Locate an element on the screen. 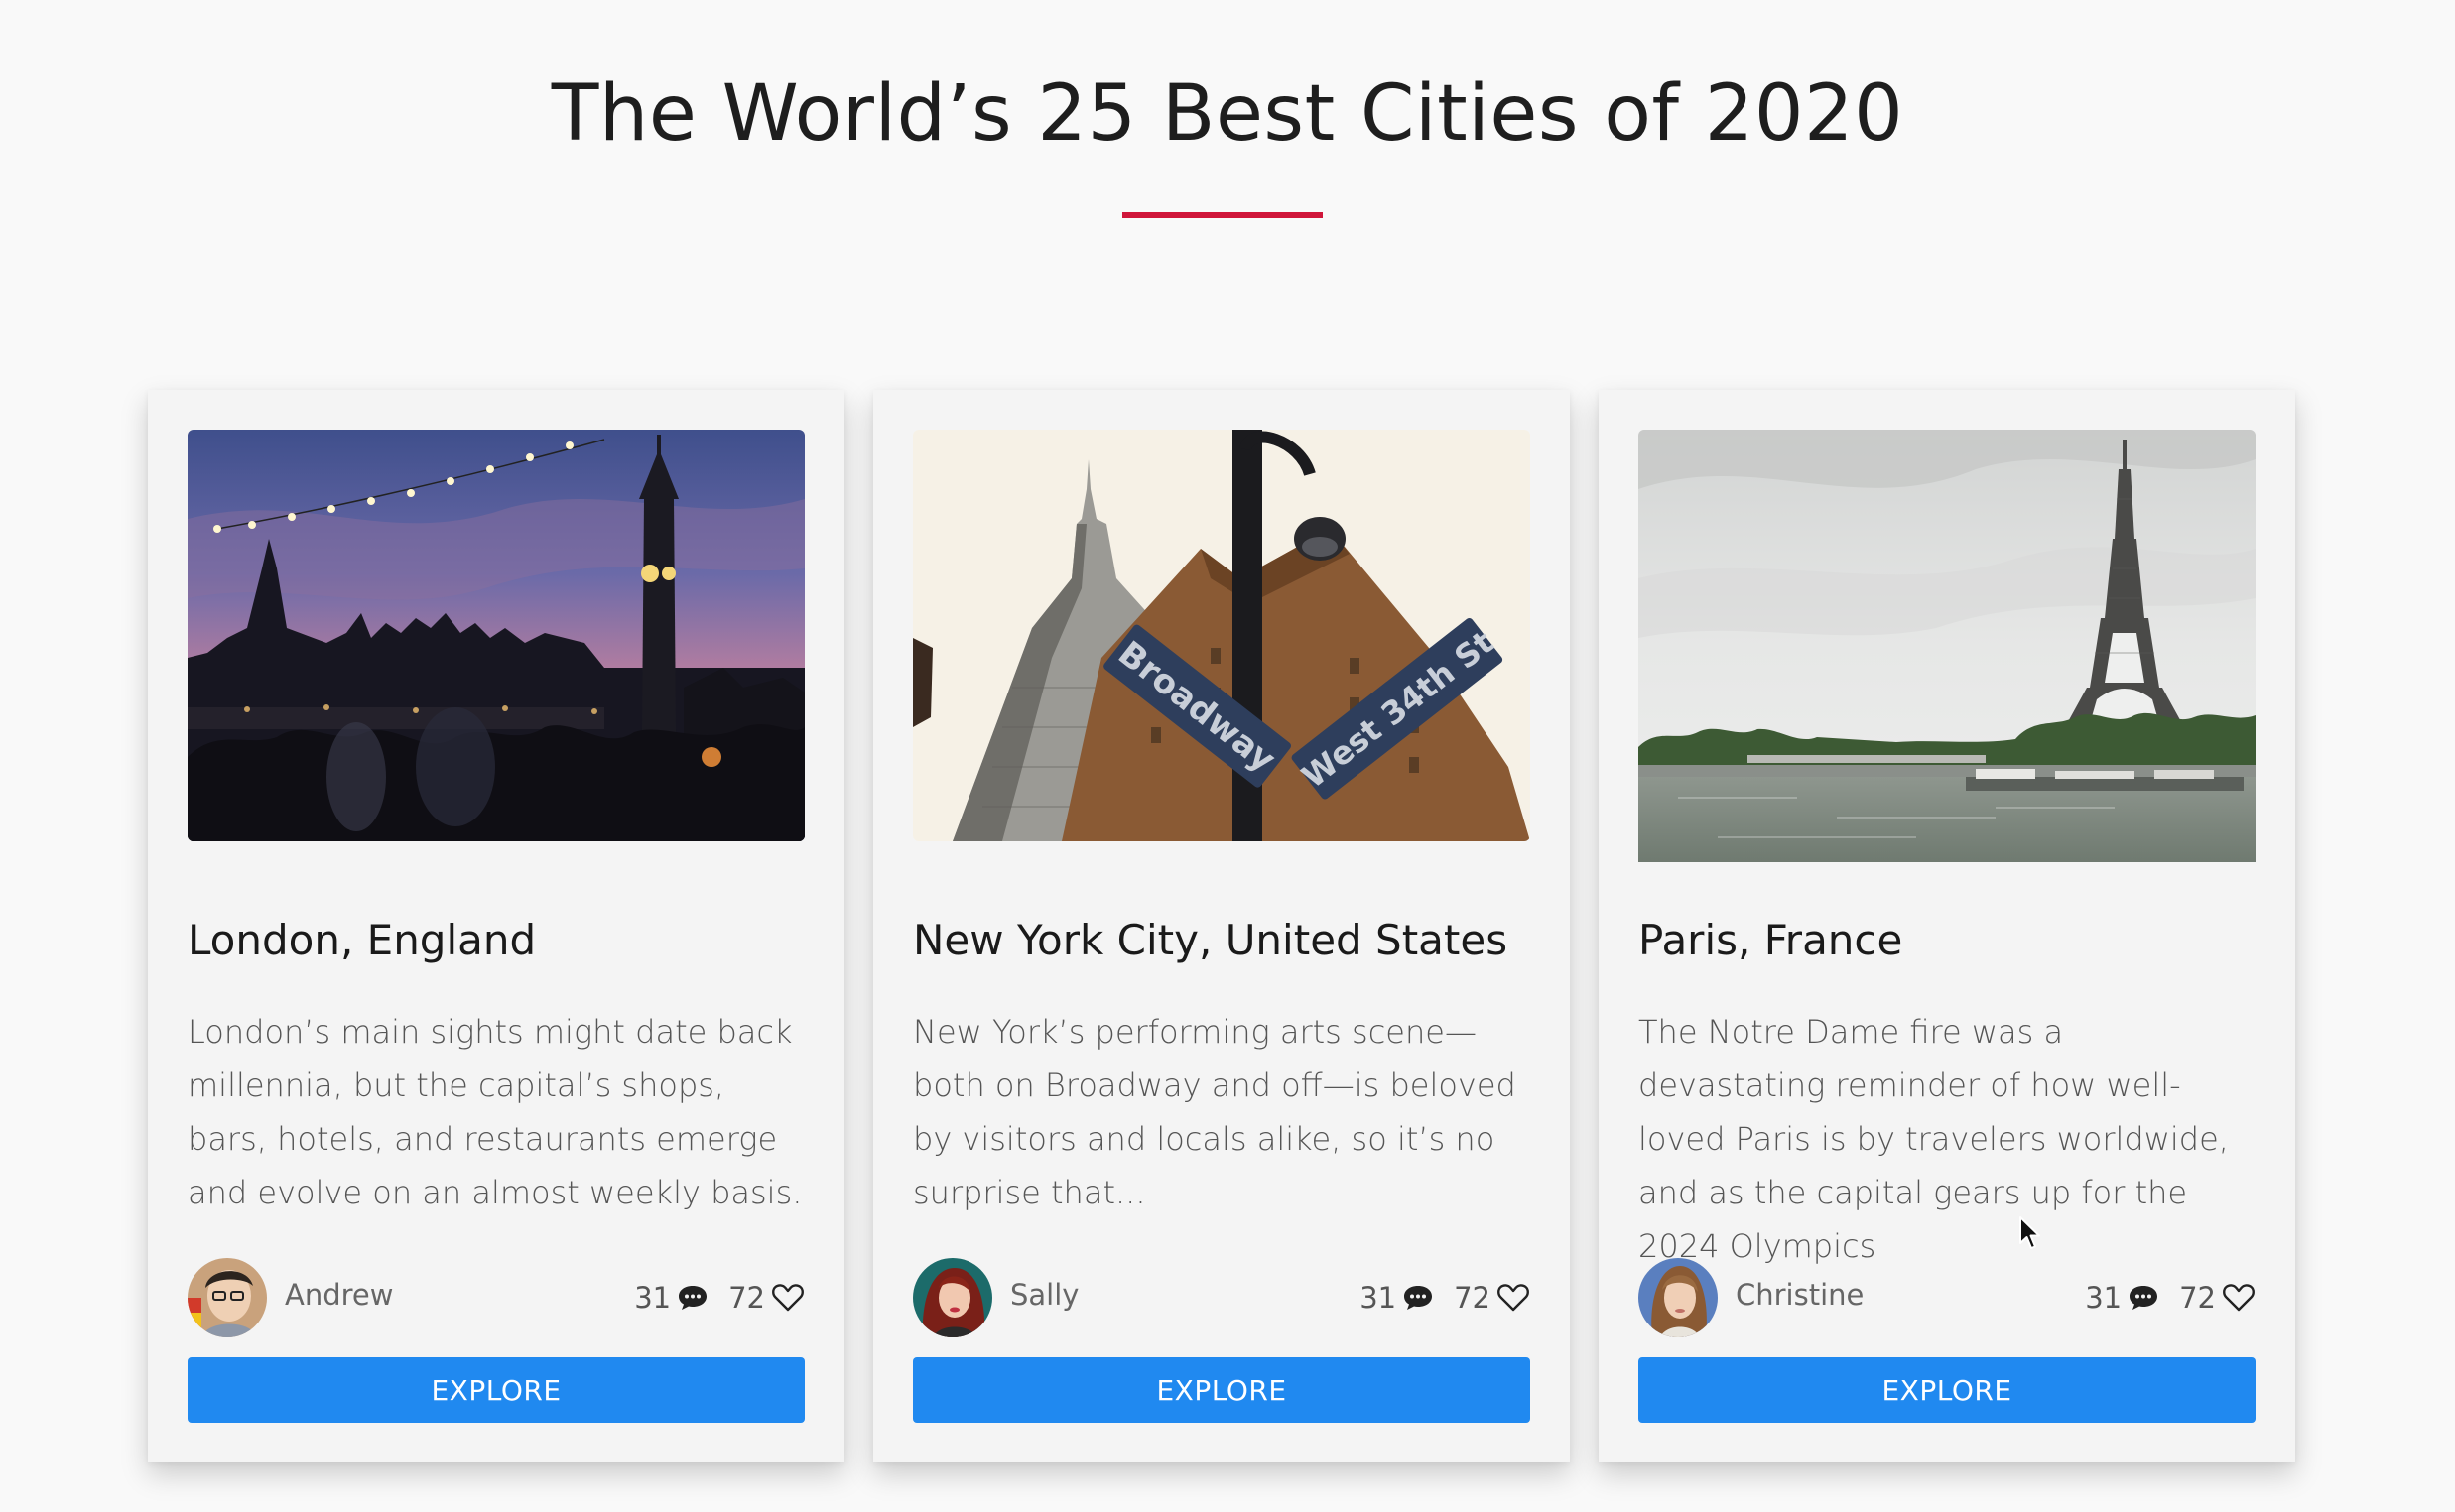 The width and height of the screenshot is (2455, 1512). paris-photo is located at coordinates (1947, 646).